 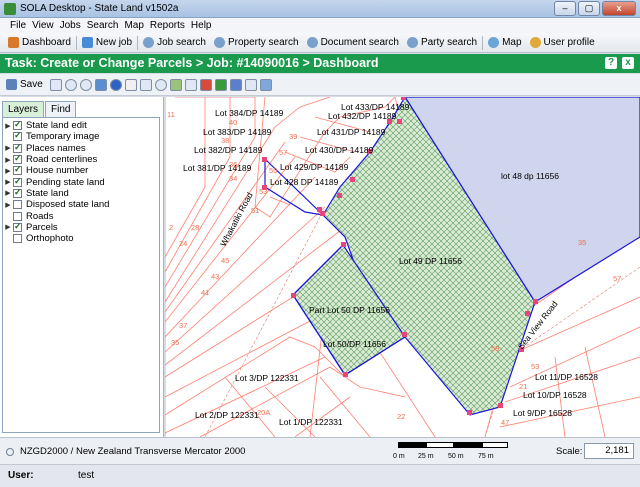 What do you see at coordinates (81, 216) in the screenshot?
I see `layer-item: Roads` at bounding box center [81, 216].